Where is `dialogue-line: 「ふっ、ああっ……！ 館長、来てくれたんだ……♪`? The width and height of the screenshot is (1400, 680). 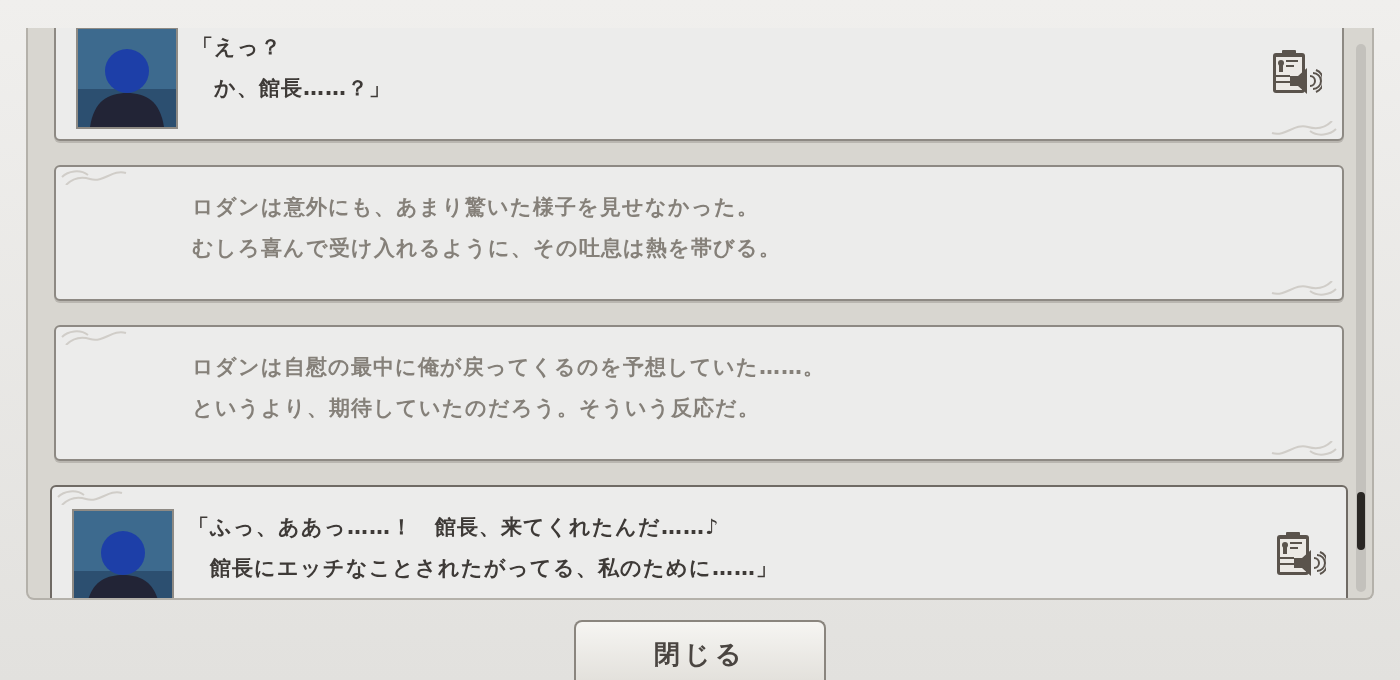
dialogue-line: 「ふっ、ああっ……！ 館長、来てくれたんだ……♪ is located at coordinates (454, 527).